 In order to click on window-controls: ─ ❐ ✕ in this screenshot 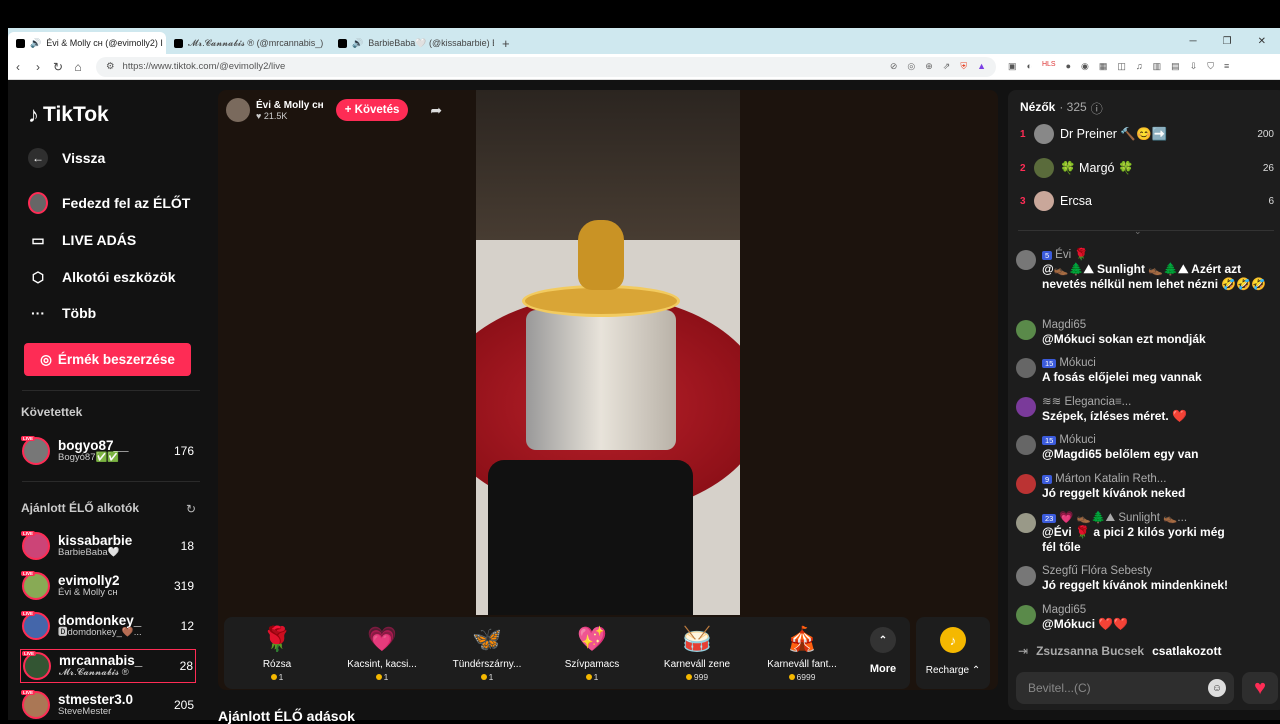, I will do `click(1235, 41)`.